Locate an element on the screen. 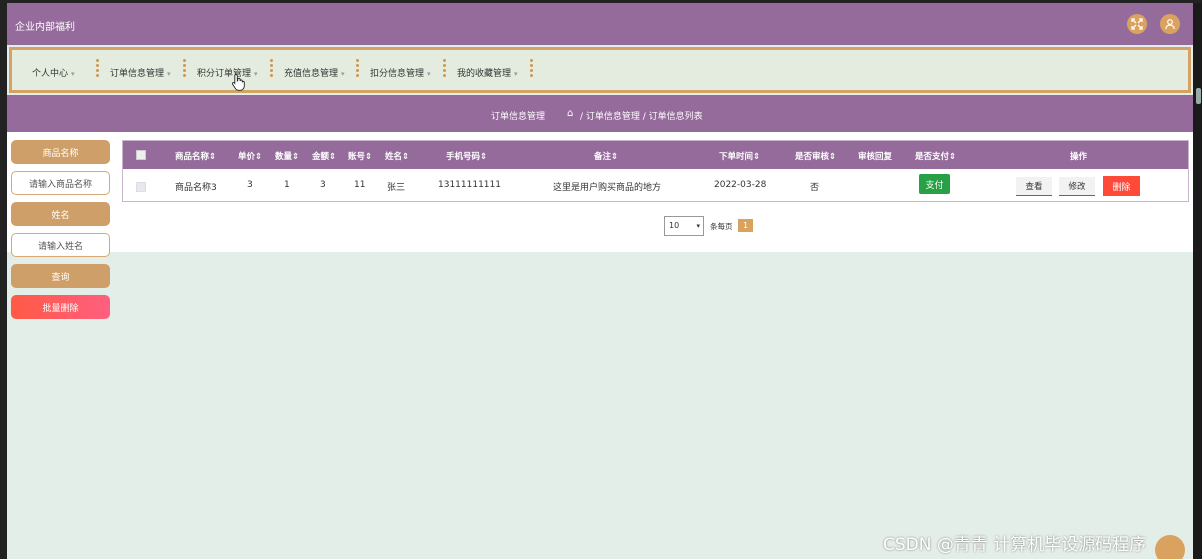  watermark: CSDN @青青 计算机毕设源码程序 is located at coordinates (1015, 545).